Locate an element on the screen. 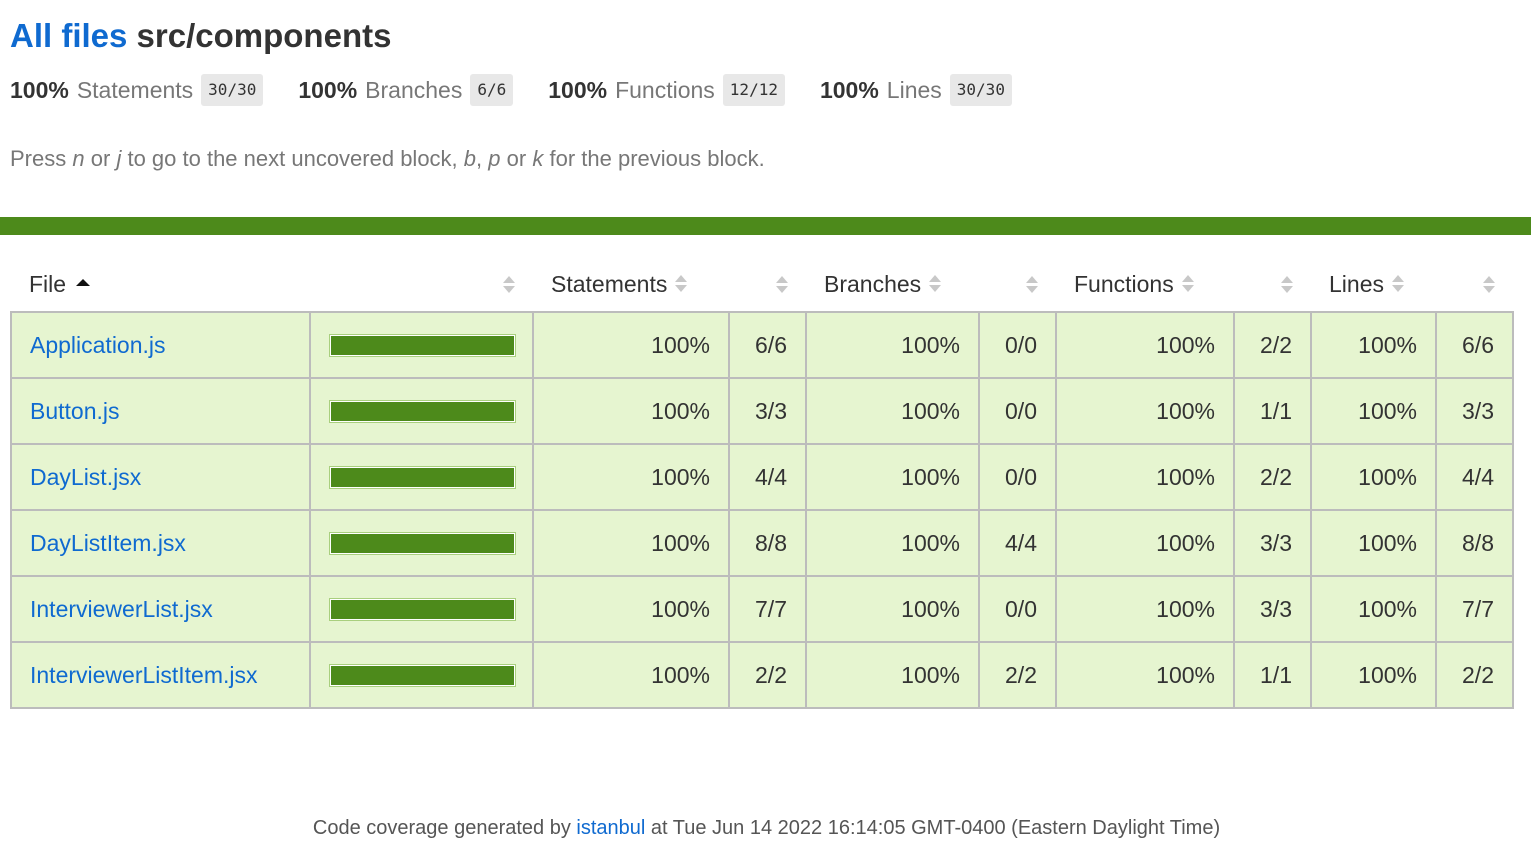  header-branches: Branches is located at coordinates (892, 285).